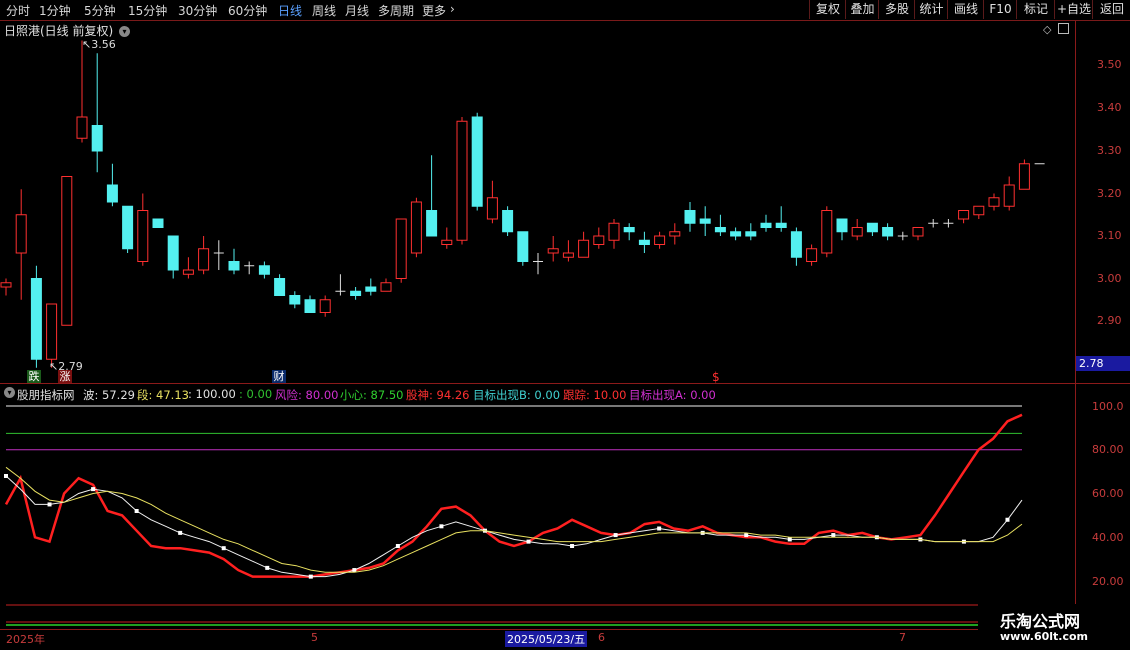  Describe the element at coordinates (1109, 320) in the screenshot. I see `price-tick-label: 2.90` at that location.